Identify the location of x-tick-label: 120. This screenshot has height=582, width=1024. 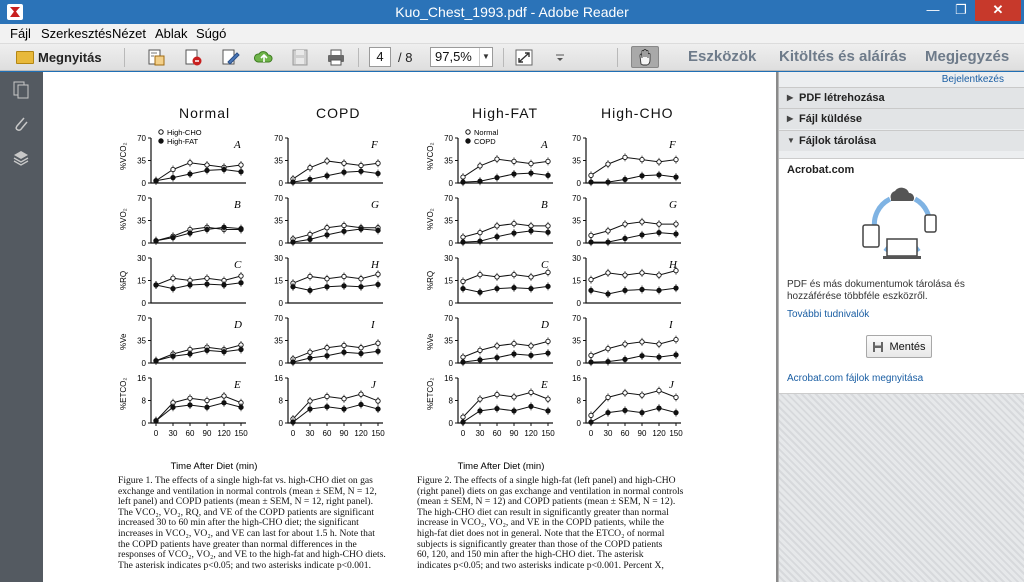
(224, 433).